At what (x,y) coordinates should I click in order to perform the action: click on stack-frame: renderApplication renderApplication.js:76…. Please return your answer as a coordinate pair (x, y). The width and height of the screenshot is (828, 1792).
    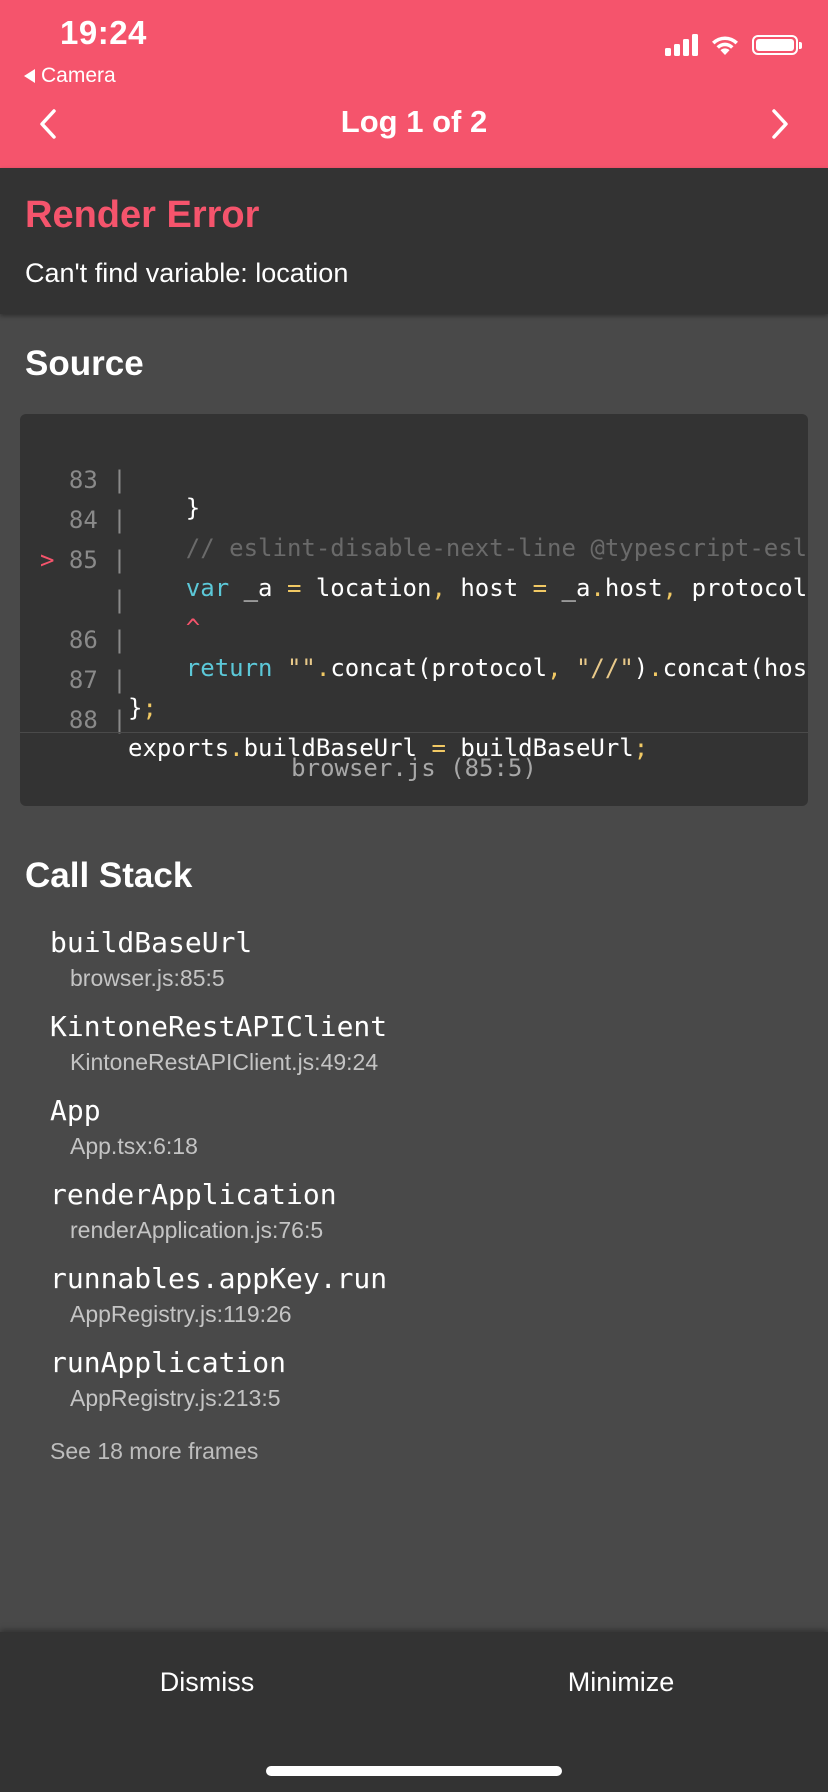
    Looking at the image, I should click on (193, 1211).